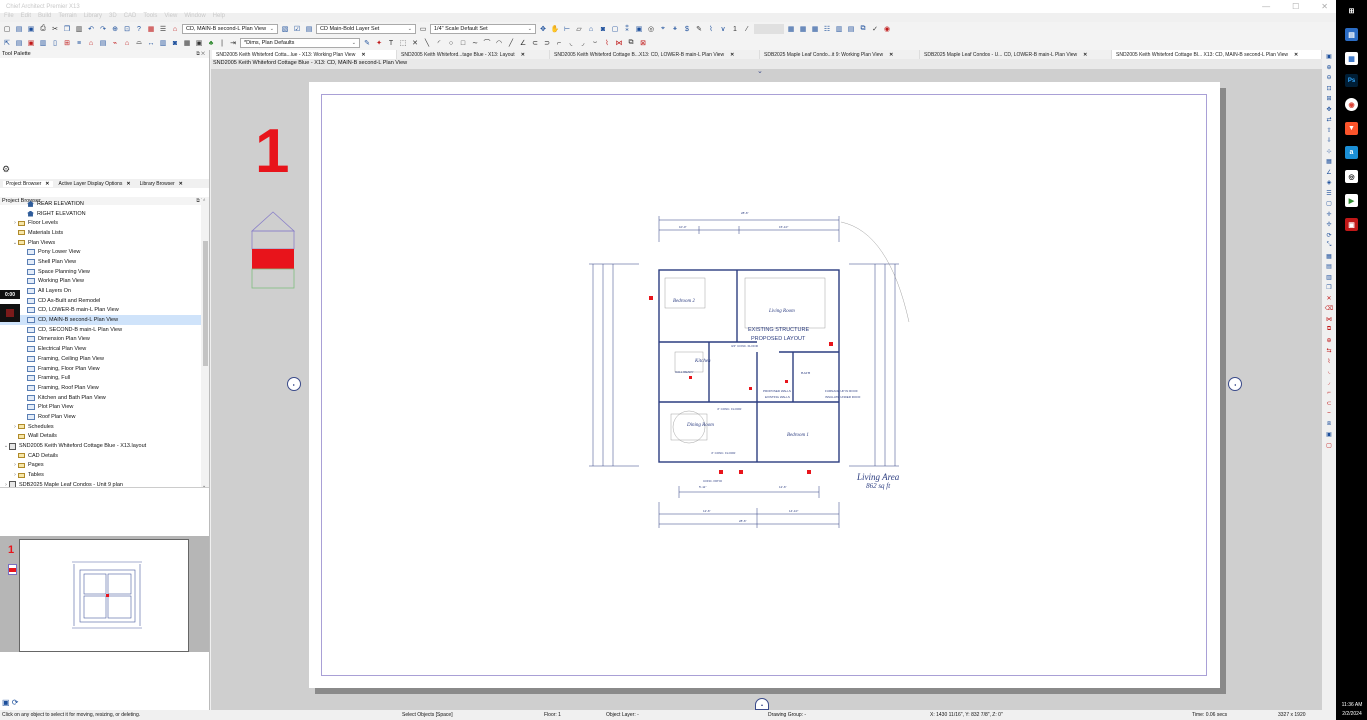  I want to click on tab-project-browser: Project Browser ✕, so click(28, 183).